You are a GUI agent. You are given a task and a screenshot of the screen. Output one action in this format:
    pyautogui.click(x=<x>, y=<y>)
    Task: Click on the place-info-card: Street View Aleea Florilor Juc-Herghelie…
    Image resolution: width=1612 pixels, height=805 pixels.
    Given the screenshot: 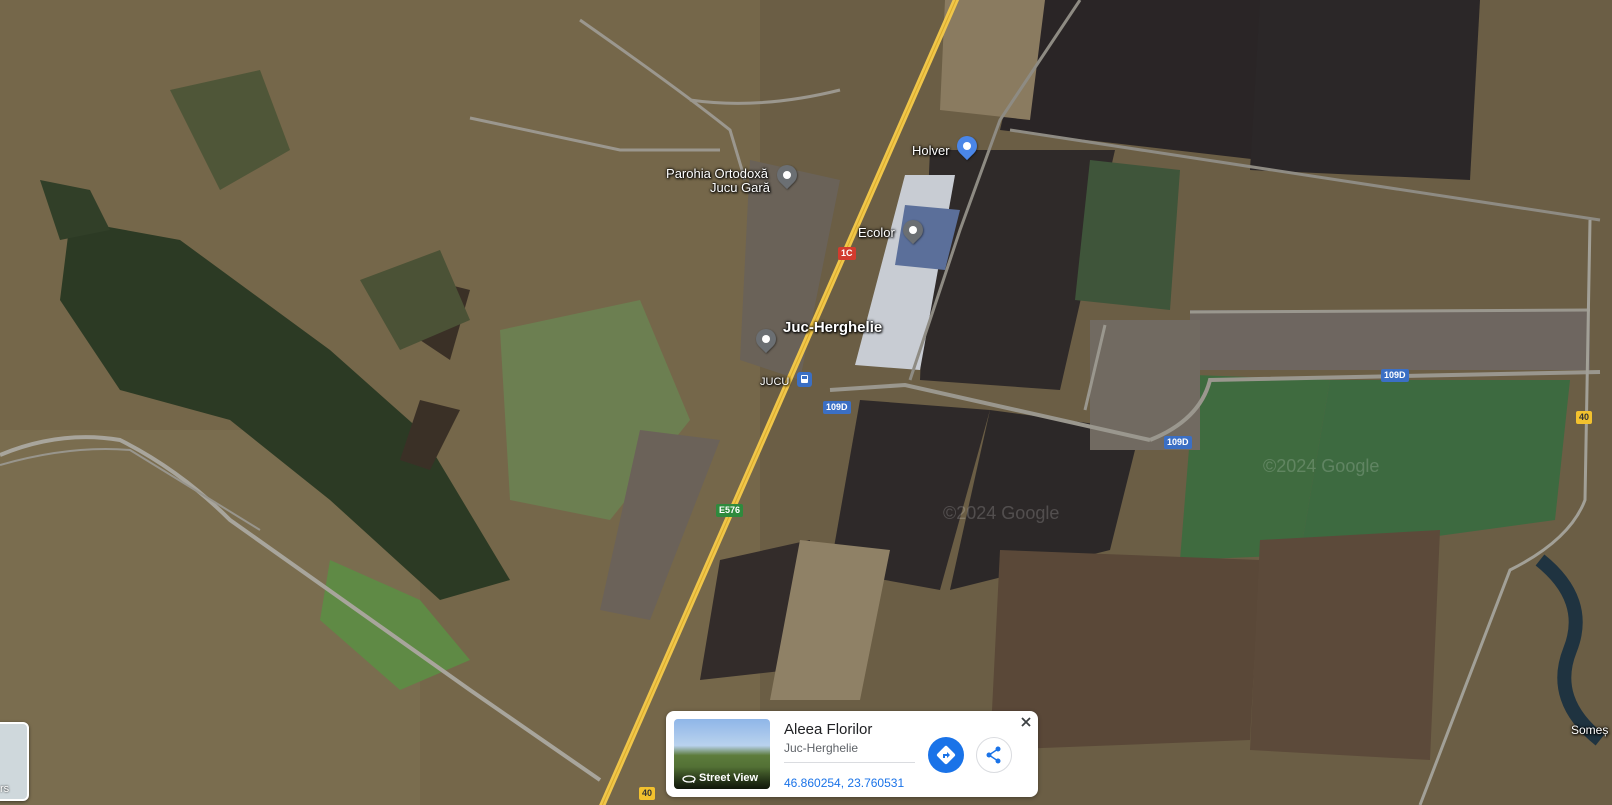 What is the action you would take?
    pyautogui.click(x=852, y=754)
    